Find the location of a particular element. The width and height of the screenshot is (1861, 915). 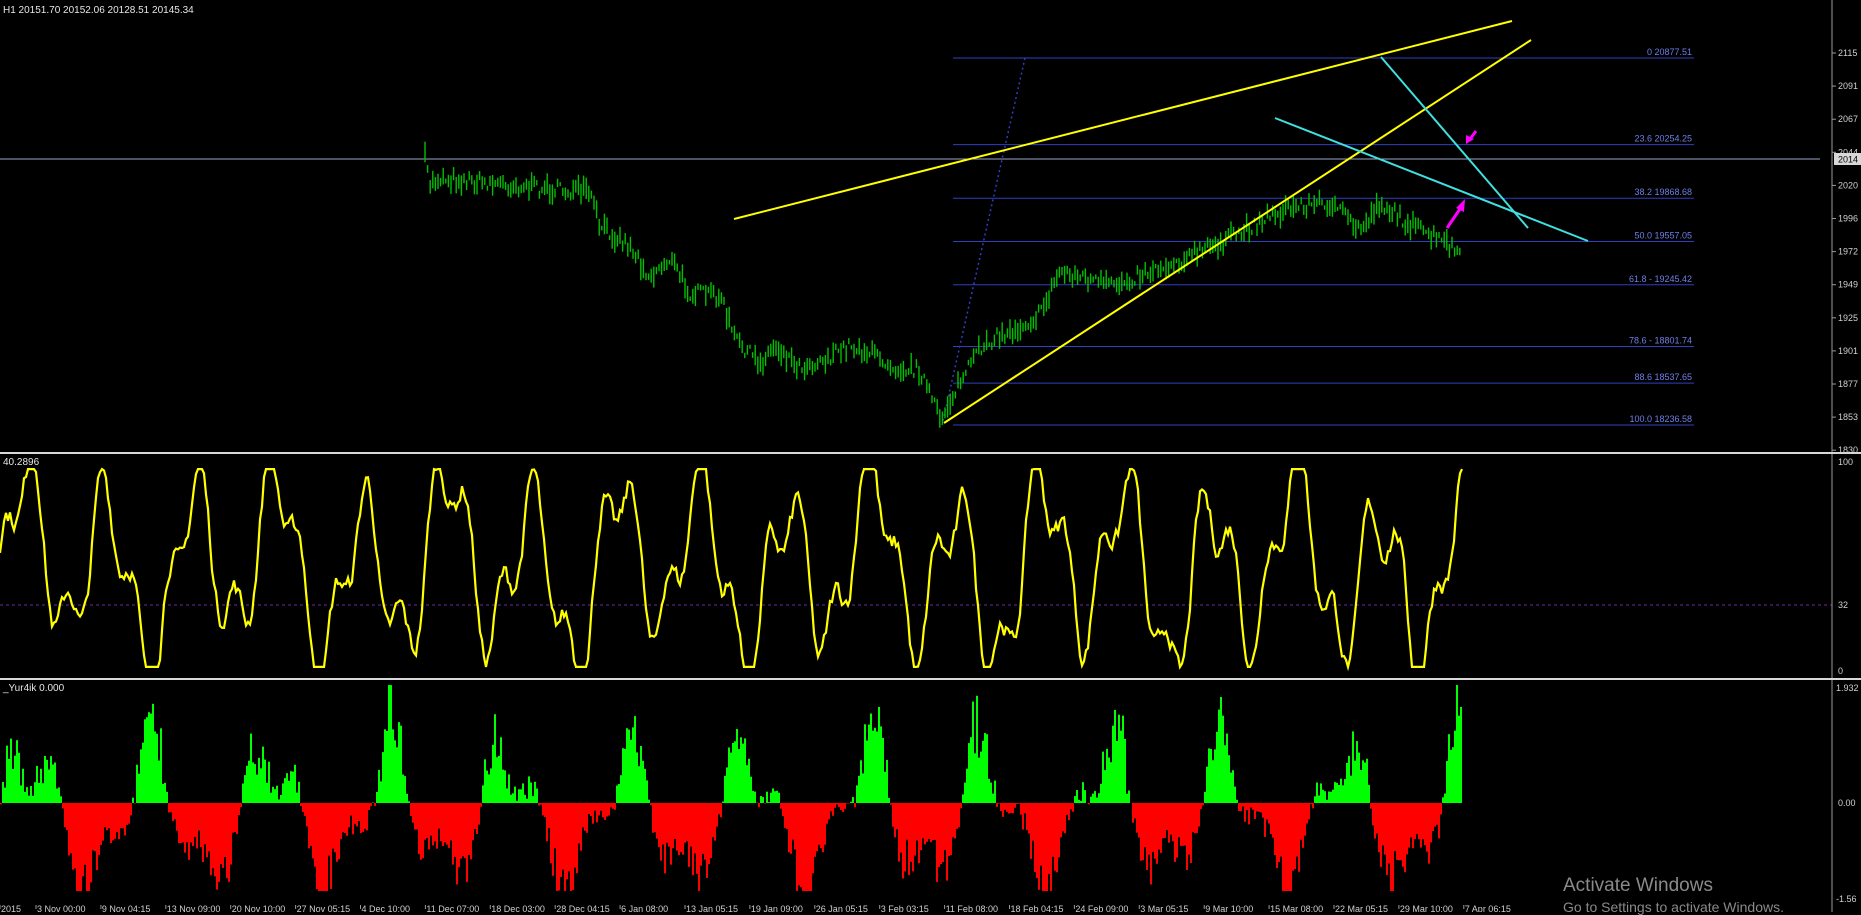

trend-line-upper is located at coordinates (1123, 120).